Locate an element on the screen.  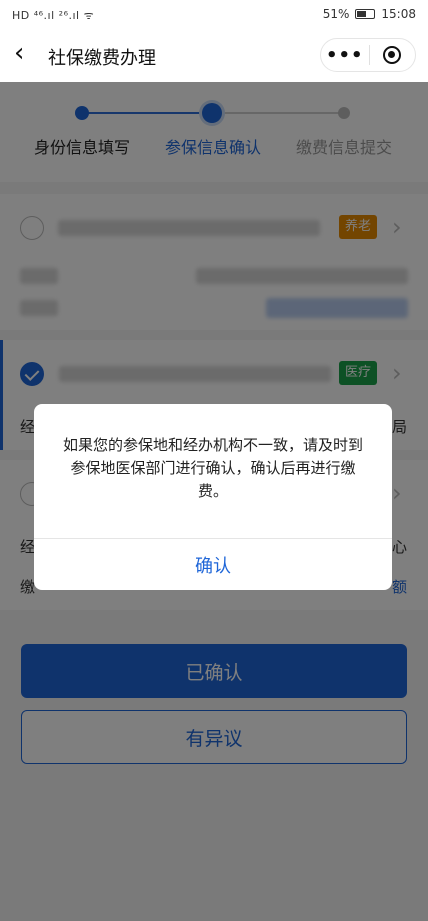
target-icon is located at coordinates (392, 55).